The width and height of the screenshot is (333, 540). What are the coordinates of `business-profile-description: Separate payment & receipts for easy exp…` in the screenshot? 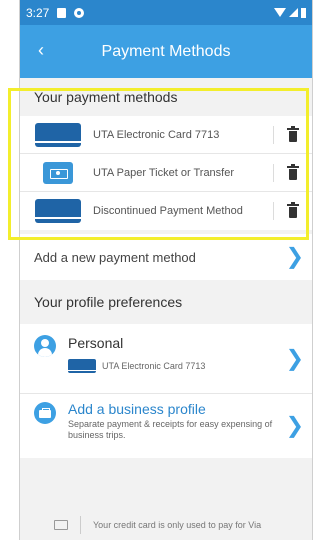 It's located at (170, 429).